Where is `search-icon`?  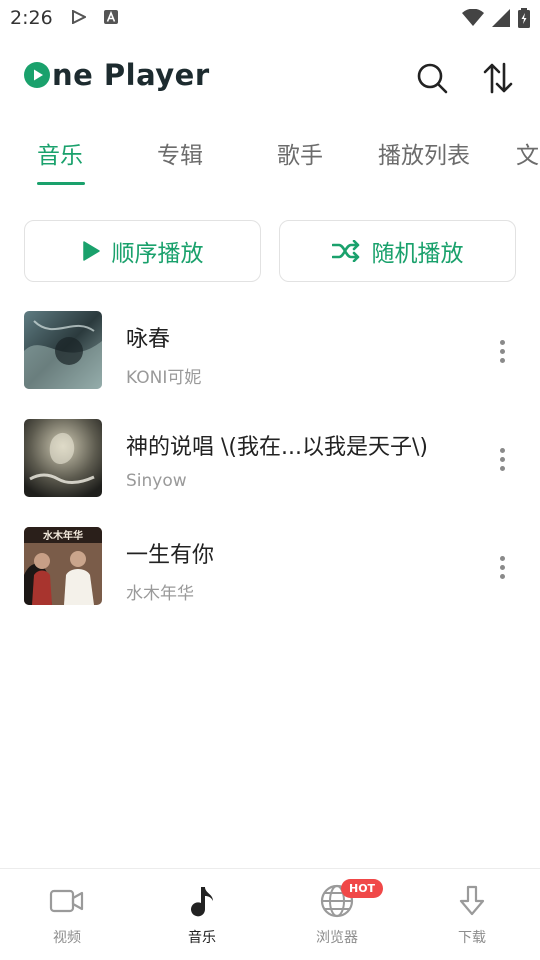 search-icon is located at coordinates (432, 78).